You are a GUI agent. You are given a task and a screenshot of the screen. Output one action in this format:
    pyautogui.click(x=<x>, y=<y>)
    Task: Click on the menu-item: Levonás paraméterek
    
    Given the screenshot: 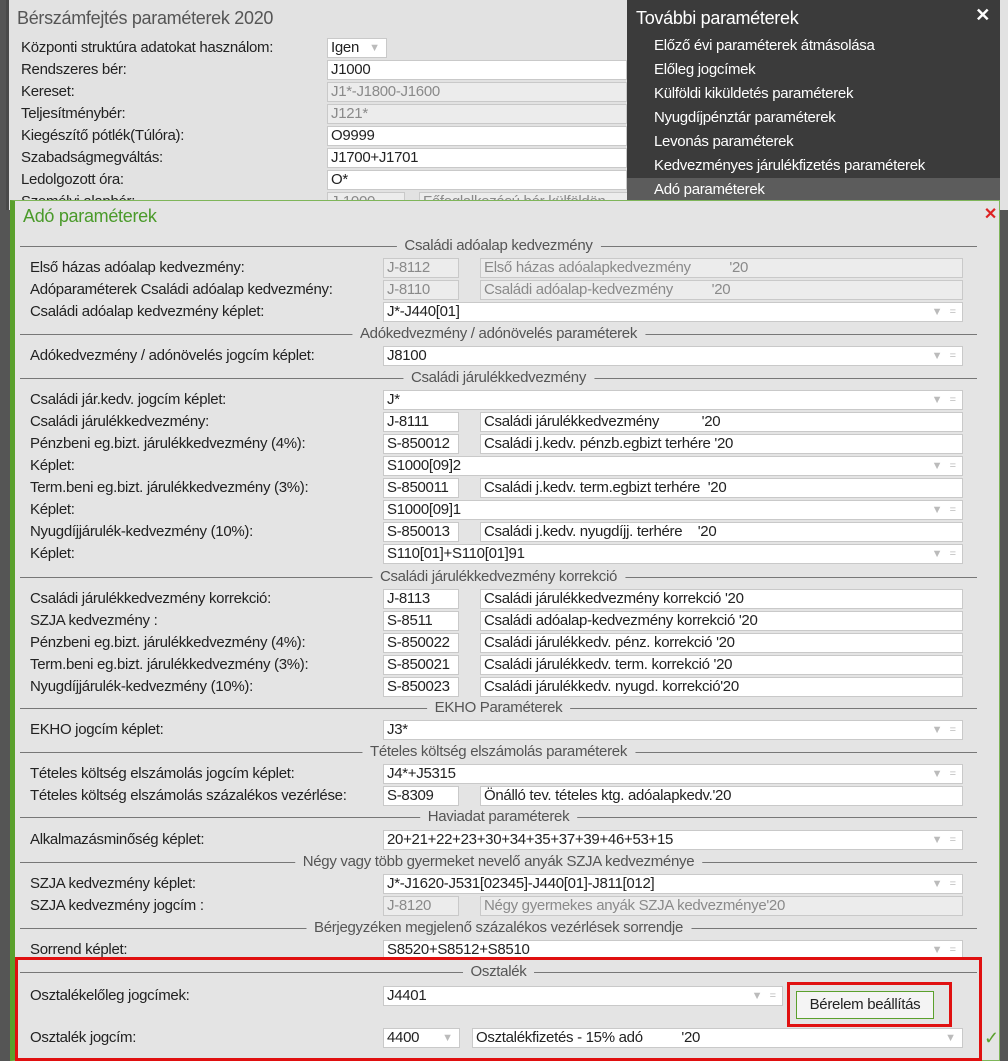 What is the action you would take?
    pyautogui.click(x=813, y=142)
    